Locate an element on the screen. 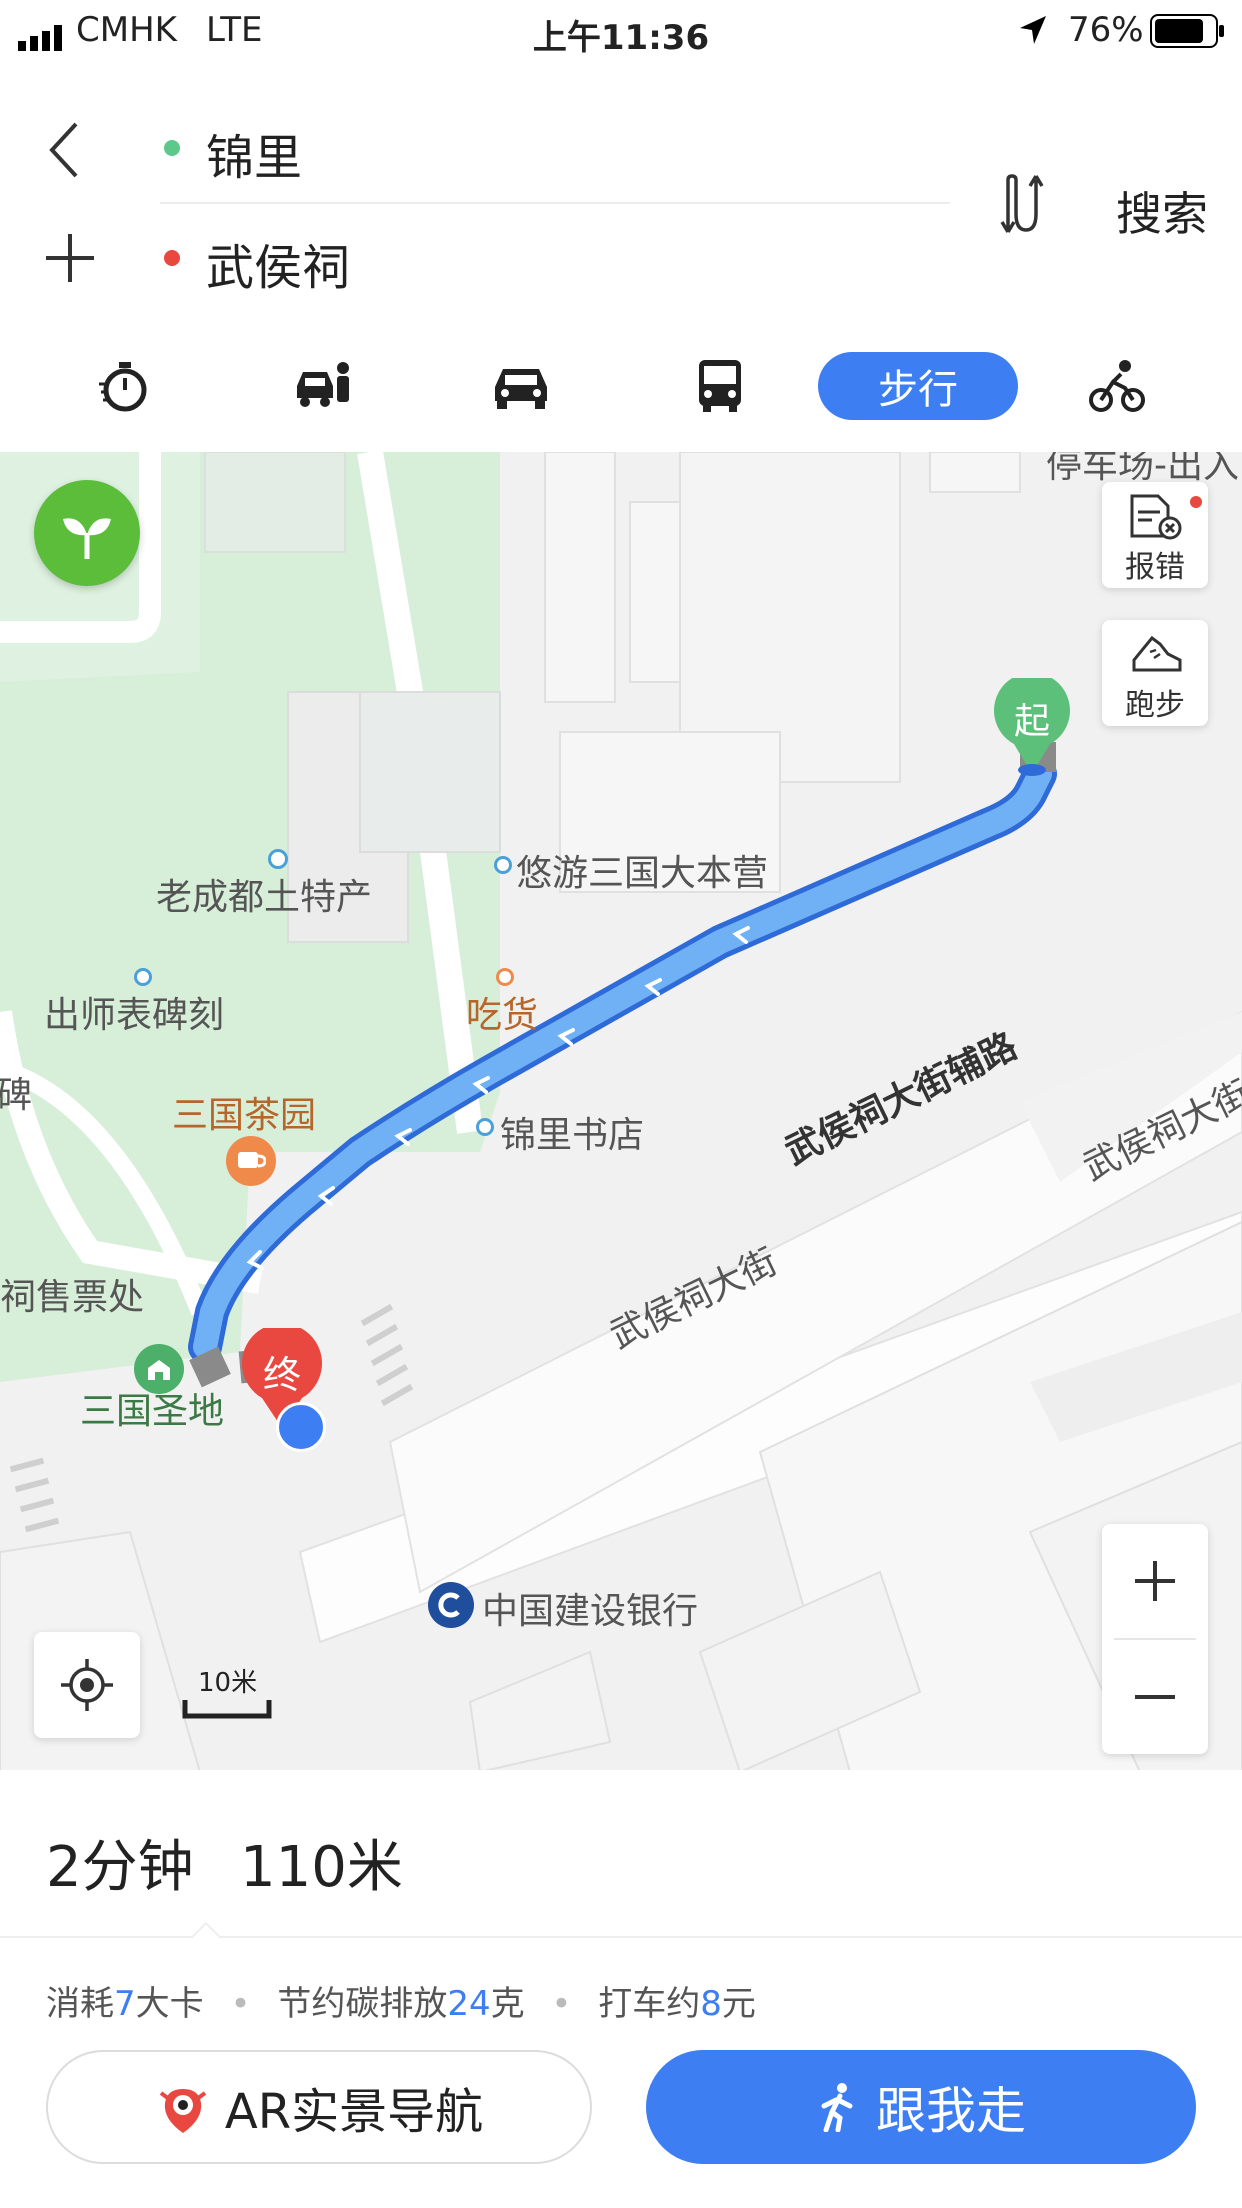 Image resolution: width=1242 pixels, height=2208 pixels. scale-bar: 10米 is located at coordinates (227, 1692).